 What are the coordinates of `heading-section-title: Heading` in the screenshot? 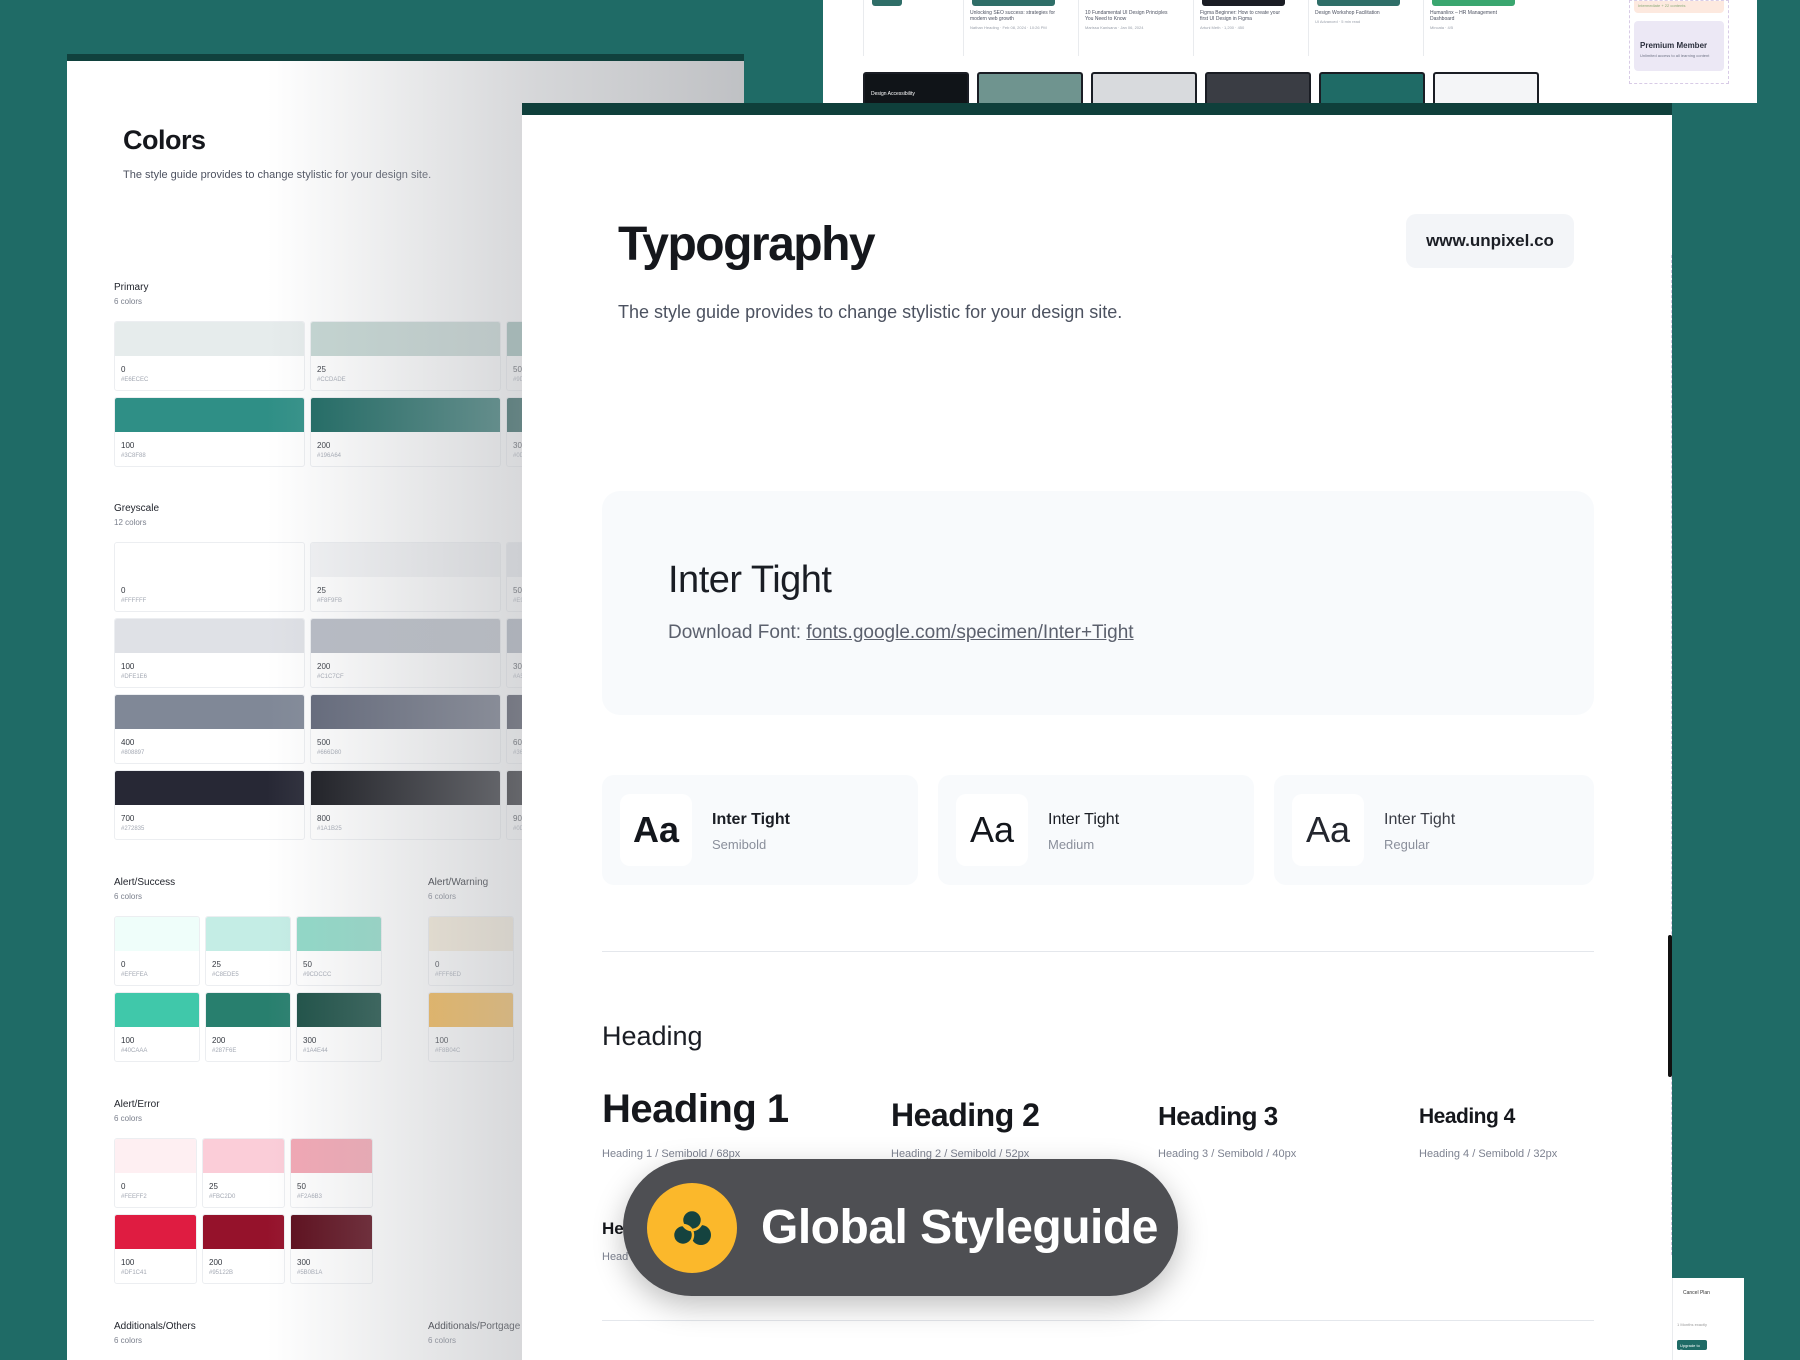 It's located at (652, 1036).